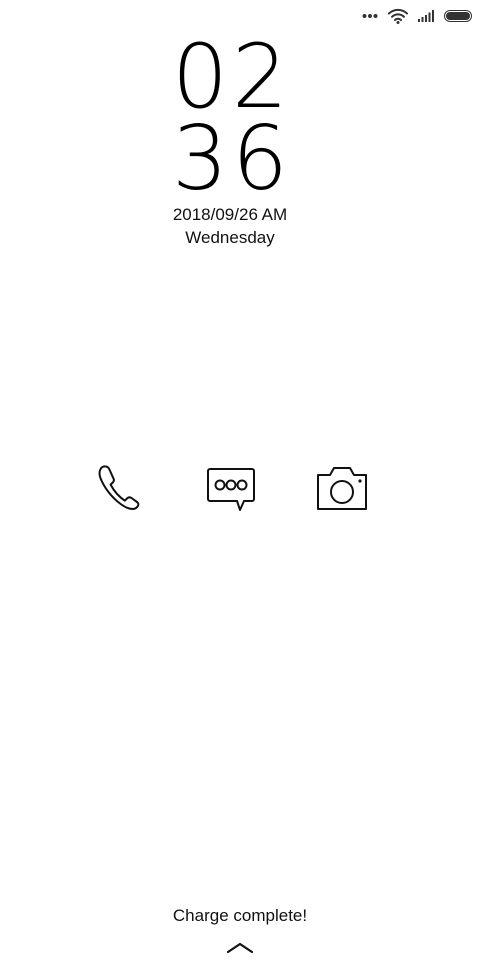  Describe the element at coordinates (232, 158) in the screenshot. I see `clock-minutes: 36` at that location.